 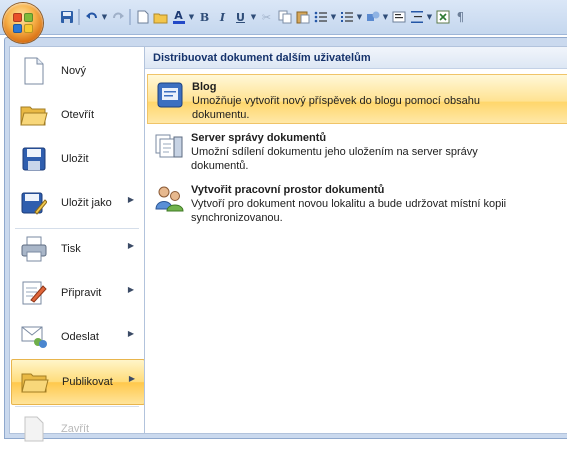 I want to click on menu-item-label: Otevřít, so click(x=78, y=115).